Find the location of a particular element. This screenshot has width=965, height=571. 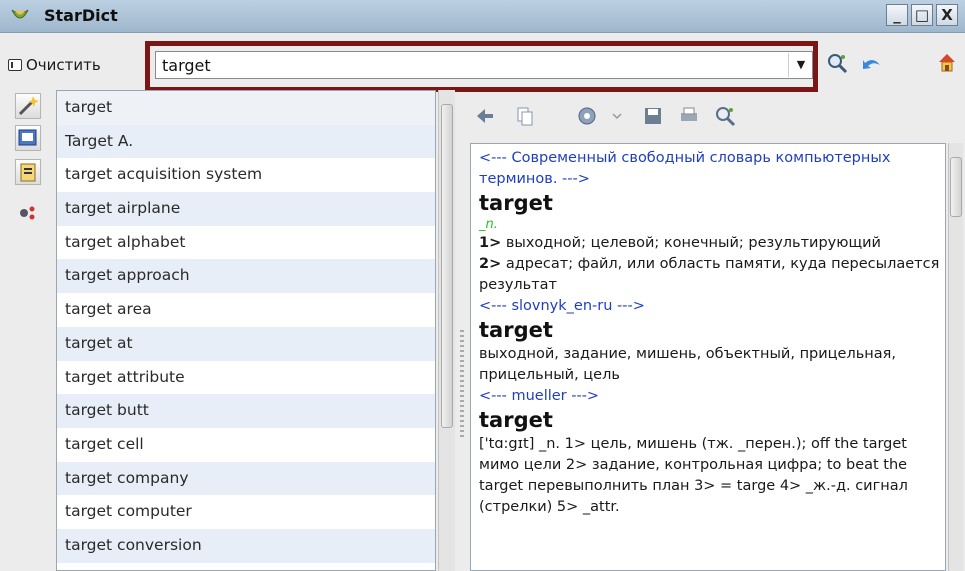

word-list-scrollbar is located at coordinates (446, 330).